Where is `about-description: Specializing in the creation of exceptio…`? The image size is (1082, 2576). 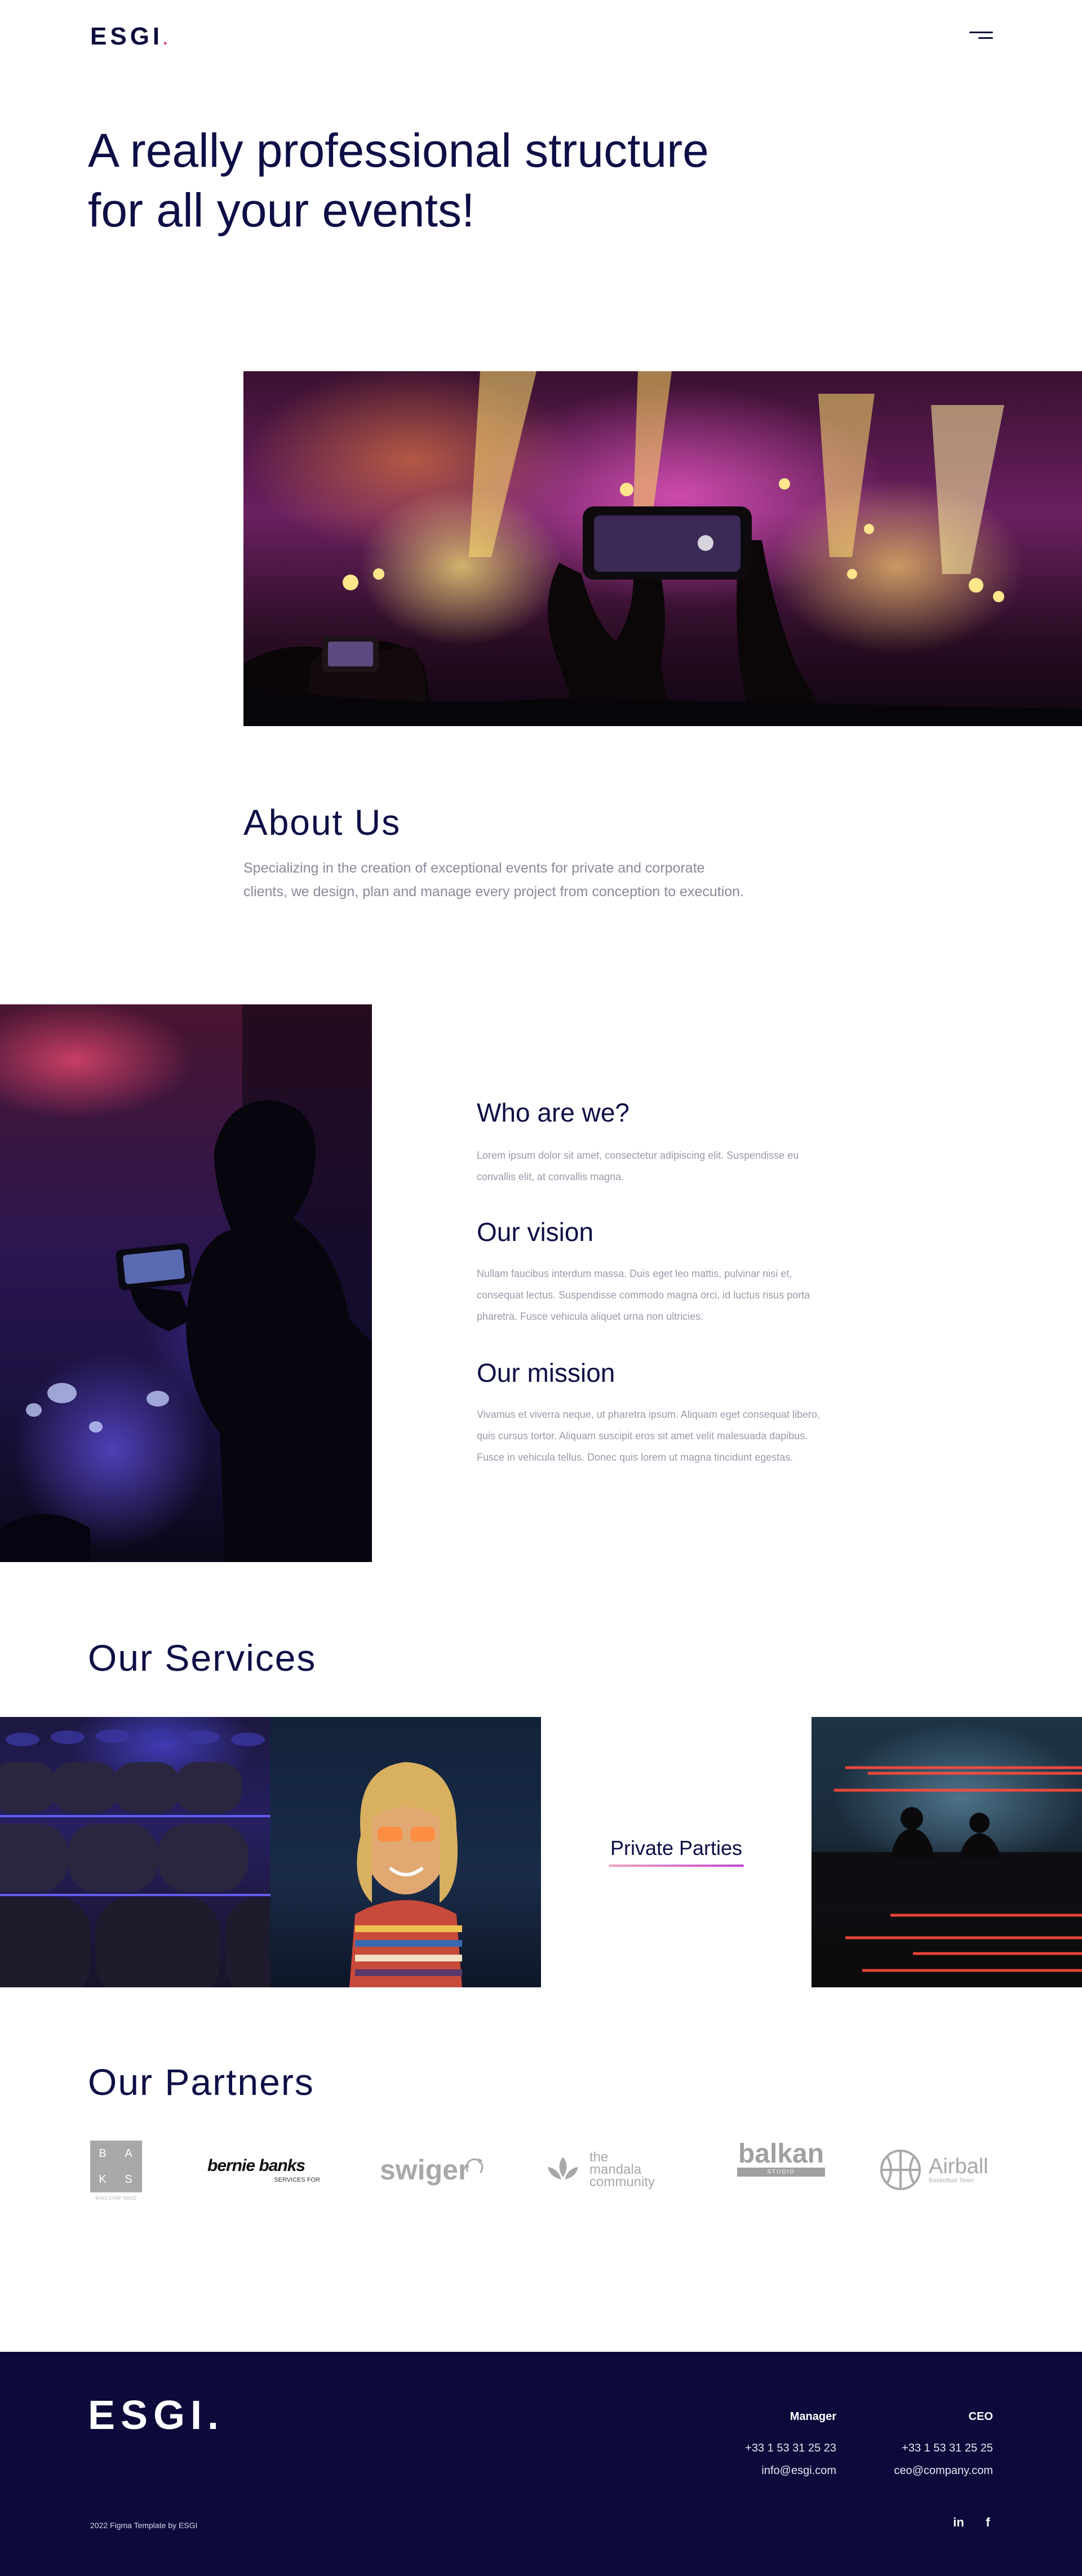 about-description: Specializing in the creation of exceptio… is located at coordinates (494, 880).